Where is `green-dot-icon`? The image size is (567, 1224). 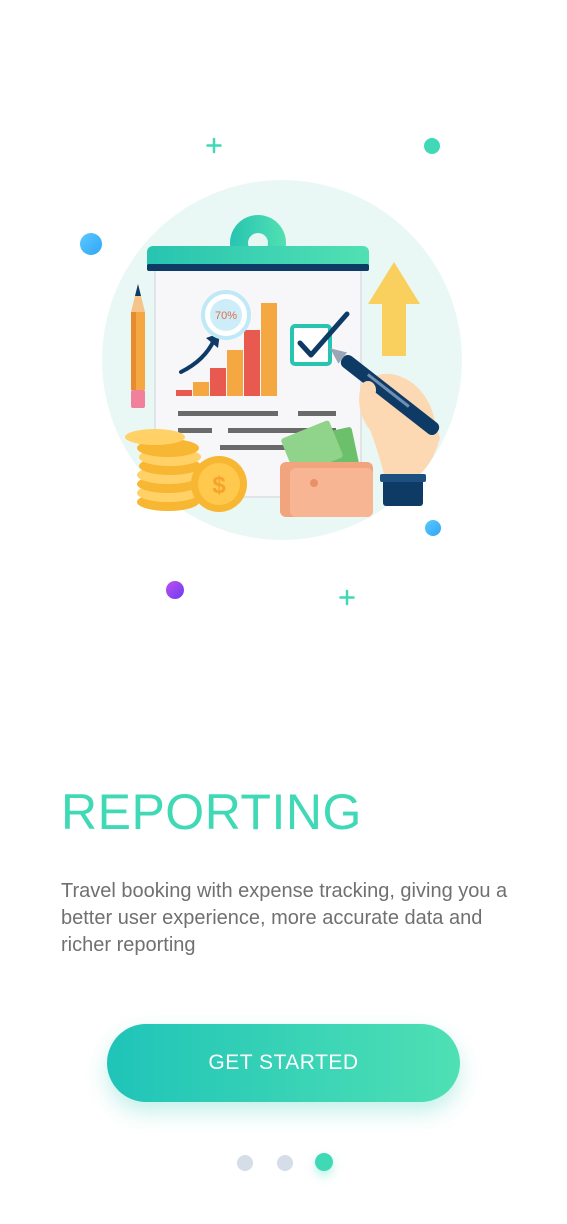 green-dot-icon is located at coordinates (432, 146).